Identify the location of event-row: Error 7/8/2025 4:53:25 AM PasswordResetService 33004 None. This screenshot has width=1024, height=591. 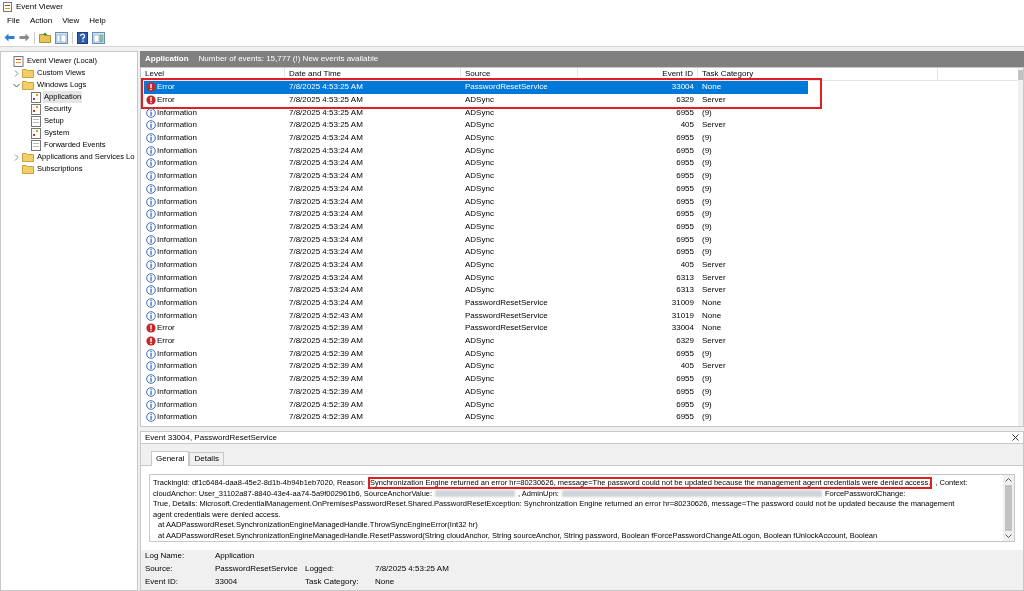
(476, 87).